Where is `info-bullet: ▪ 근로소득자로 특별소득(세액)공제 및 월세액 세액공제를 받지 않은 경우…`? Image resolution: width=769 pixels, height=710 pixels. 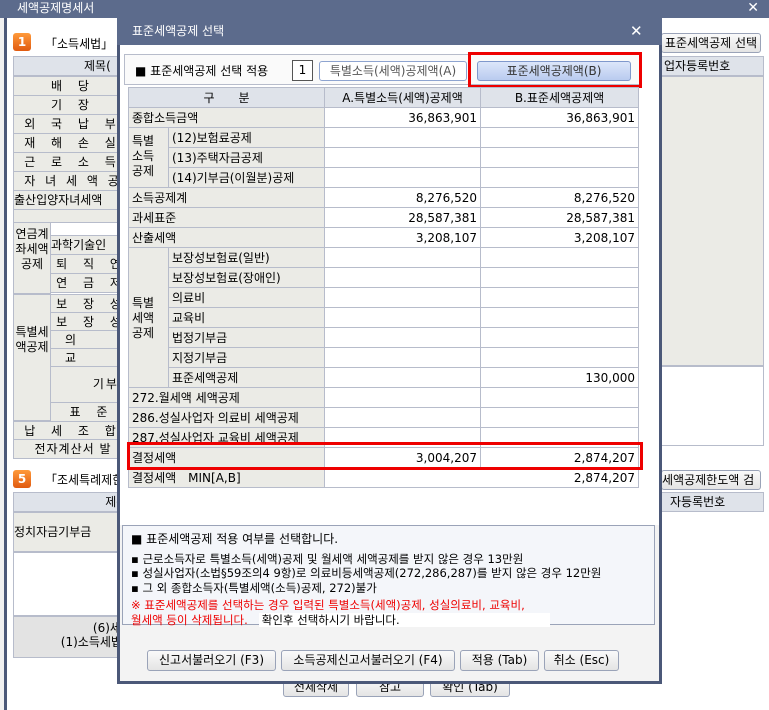
info-bullet: ▪ 근로소득자로 특별소득(세액)공제 및 월세액 세액공제를 받지 않은 경우… is located at coordinates (327, 558).